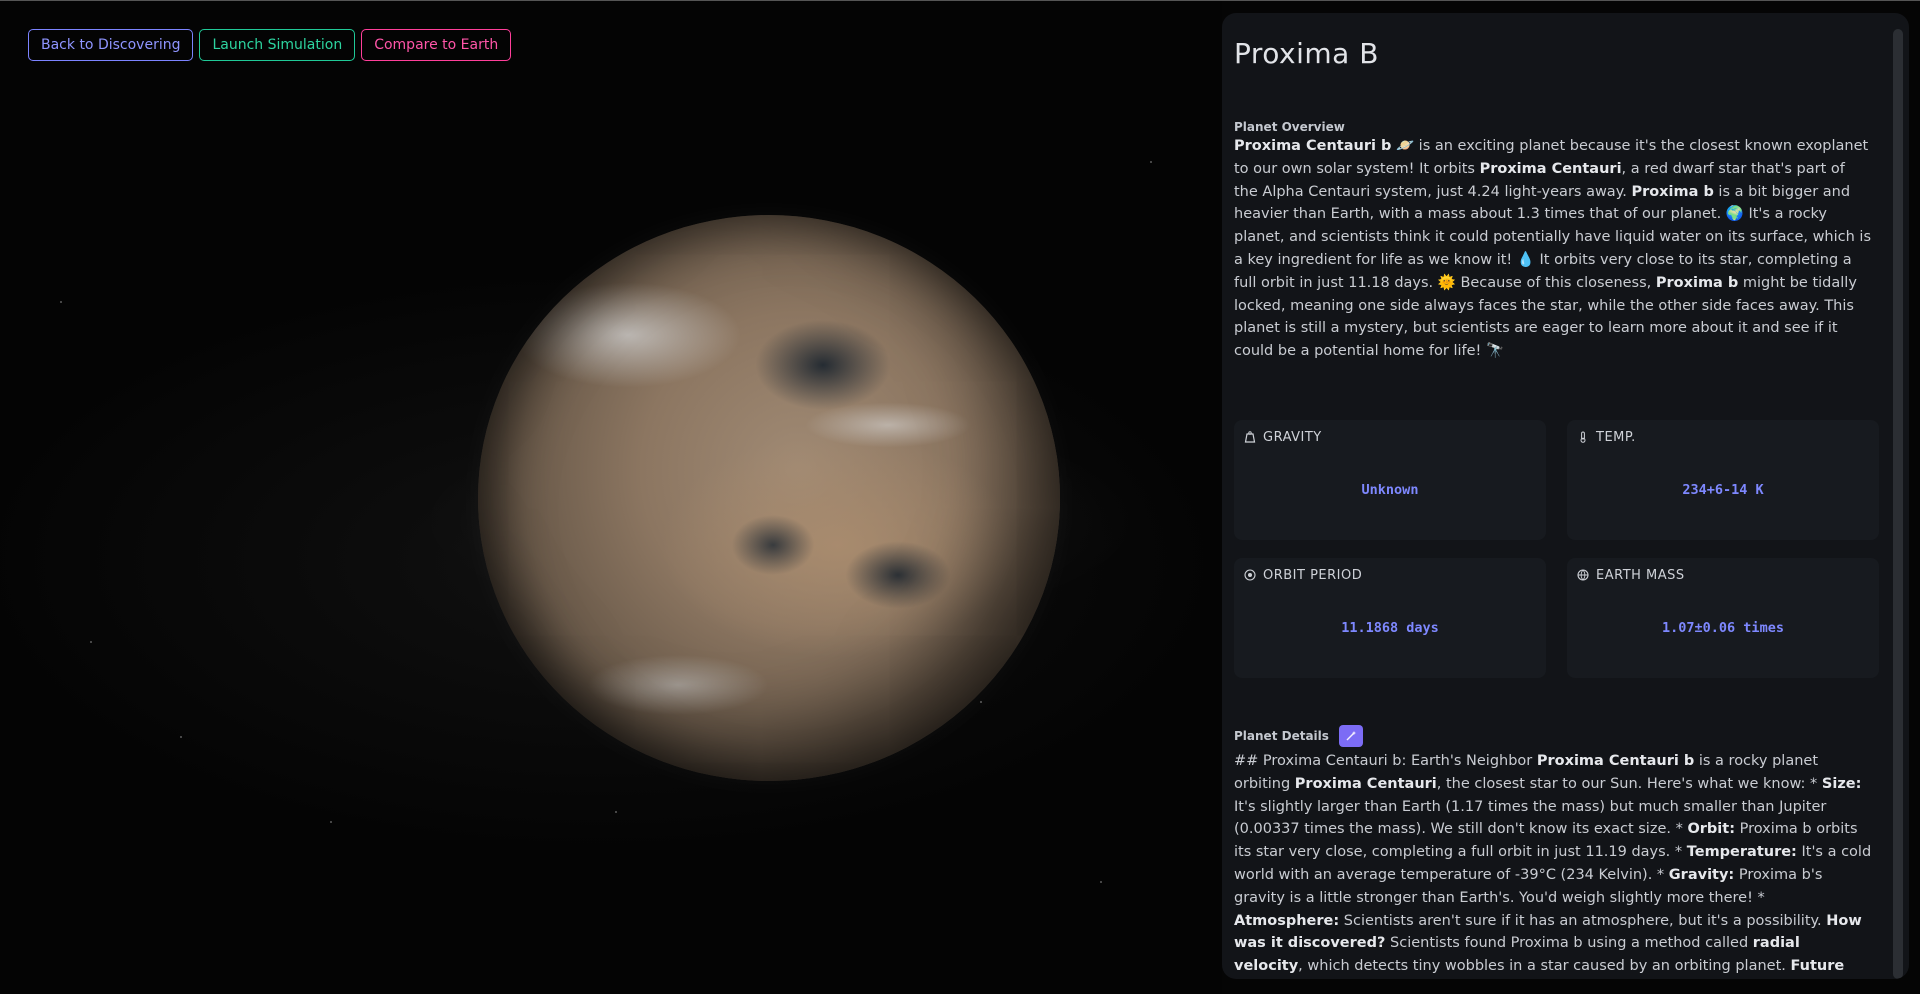  Describe the element at coordinates (1281, 735) in the screenshot. I see `planet-details-title: Planet Details` at that location.